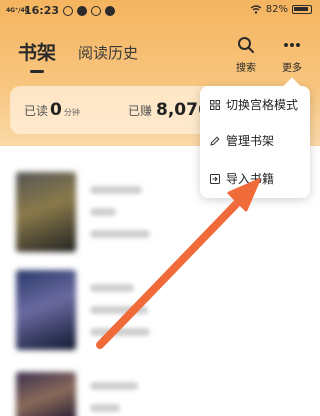  What do you see at coordinates (37, 55) in the screenshot?
I see `tab-bookshelf: 书架` at bounding box center [37, 55].